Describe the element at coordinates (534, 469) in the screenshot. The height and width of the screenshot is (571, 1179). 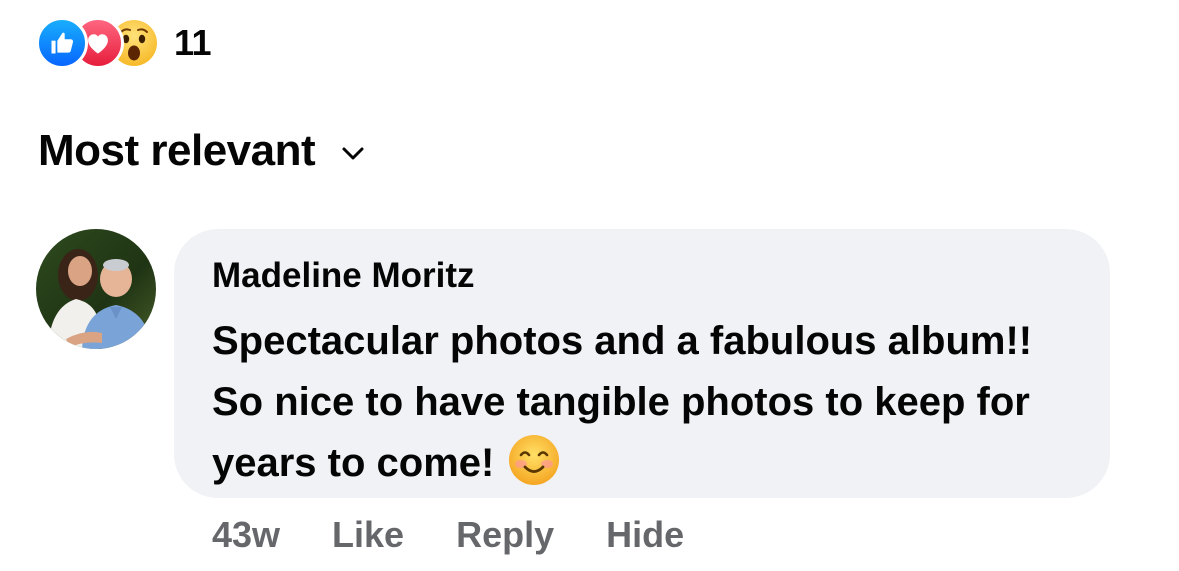
I see `smiling-face-emoji-icon` at that location.